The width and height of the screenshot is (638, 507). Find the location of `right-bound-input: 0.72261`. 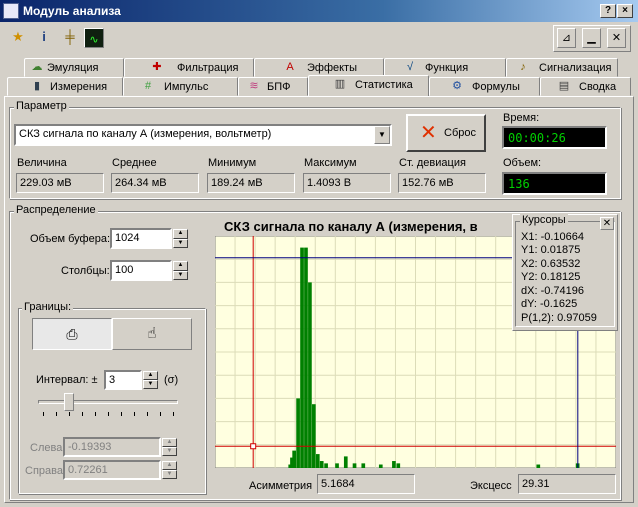

right-bound-input: 0.72261 is located at coordinates (112, 470).